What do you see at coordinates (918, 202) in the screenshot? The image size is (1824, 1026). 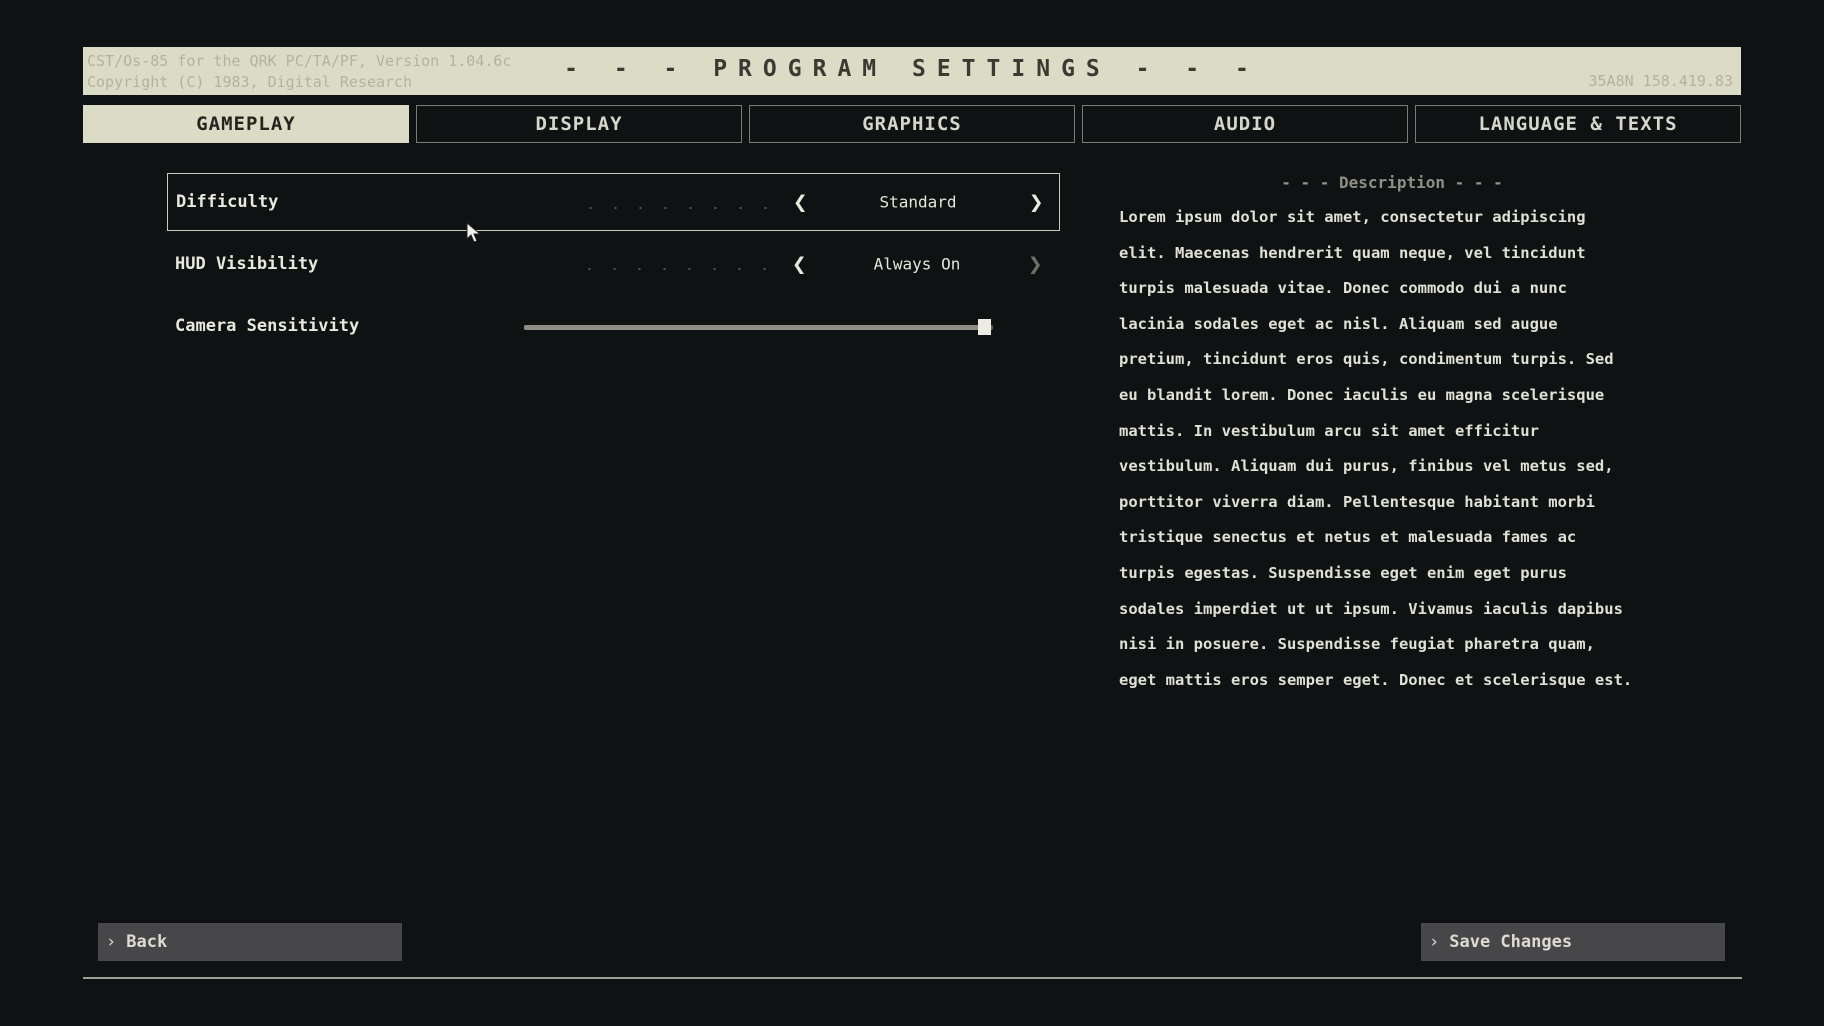 I see `difficulty-value: Standard` at bounding box center [918, 202].